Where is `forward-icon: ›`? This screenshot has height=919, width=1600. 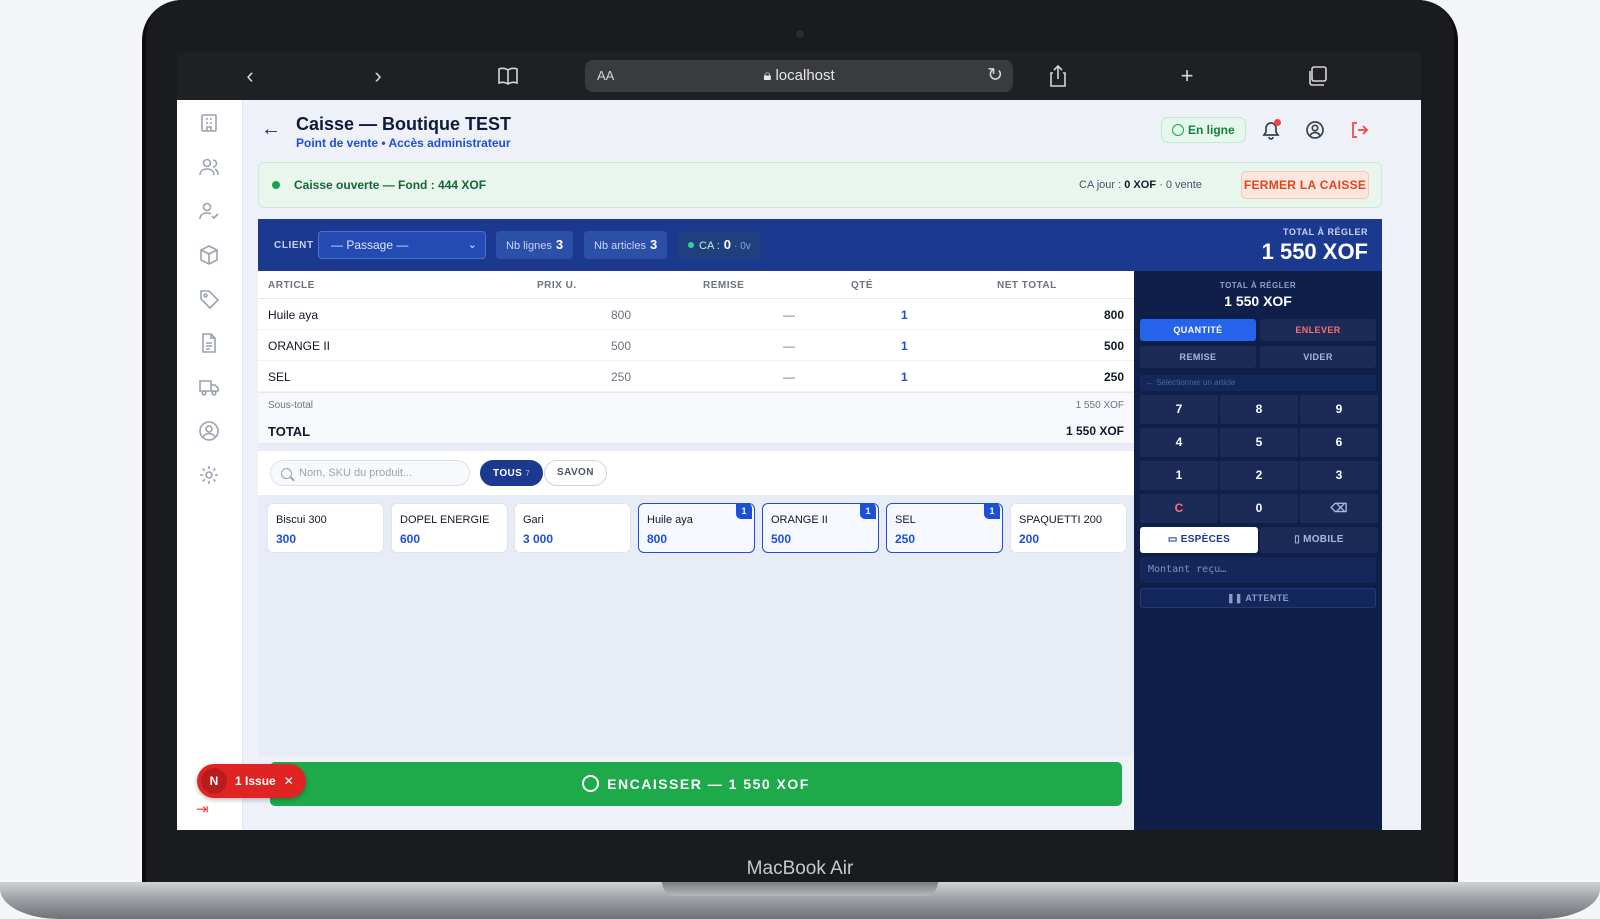 forward-icon: › is located at coordinates (378, 76).